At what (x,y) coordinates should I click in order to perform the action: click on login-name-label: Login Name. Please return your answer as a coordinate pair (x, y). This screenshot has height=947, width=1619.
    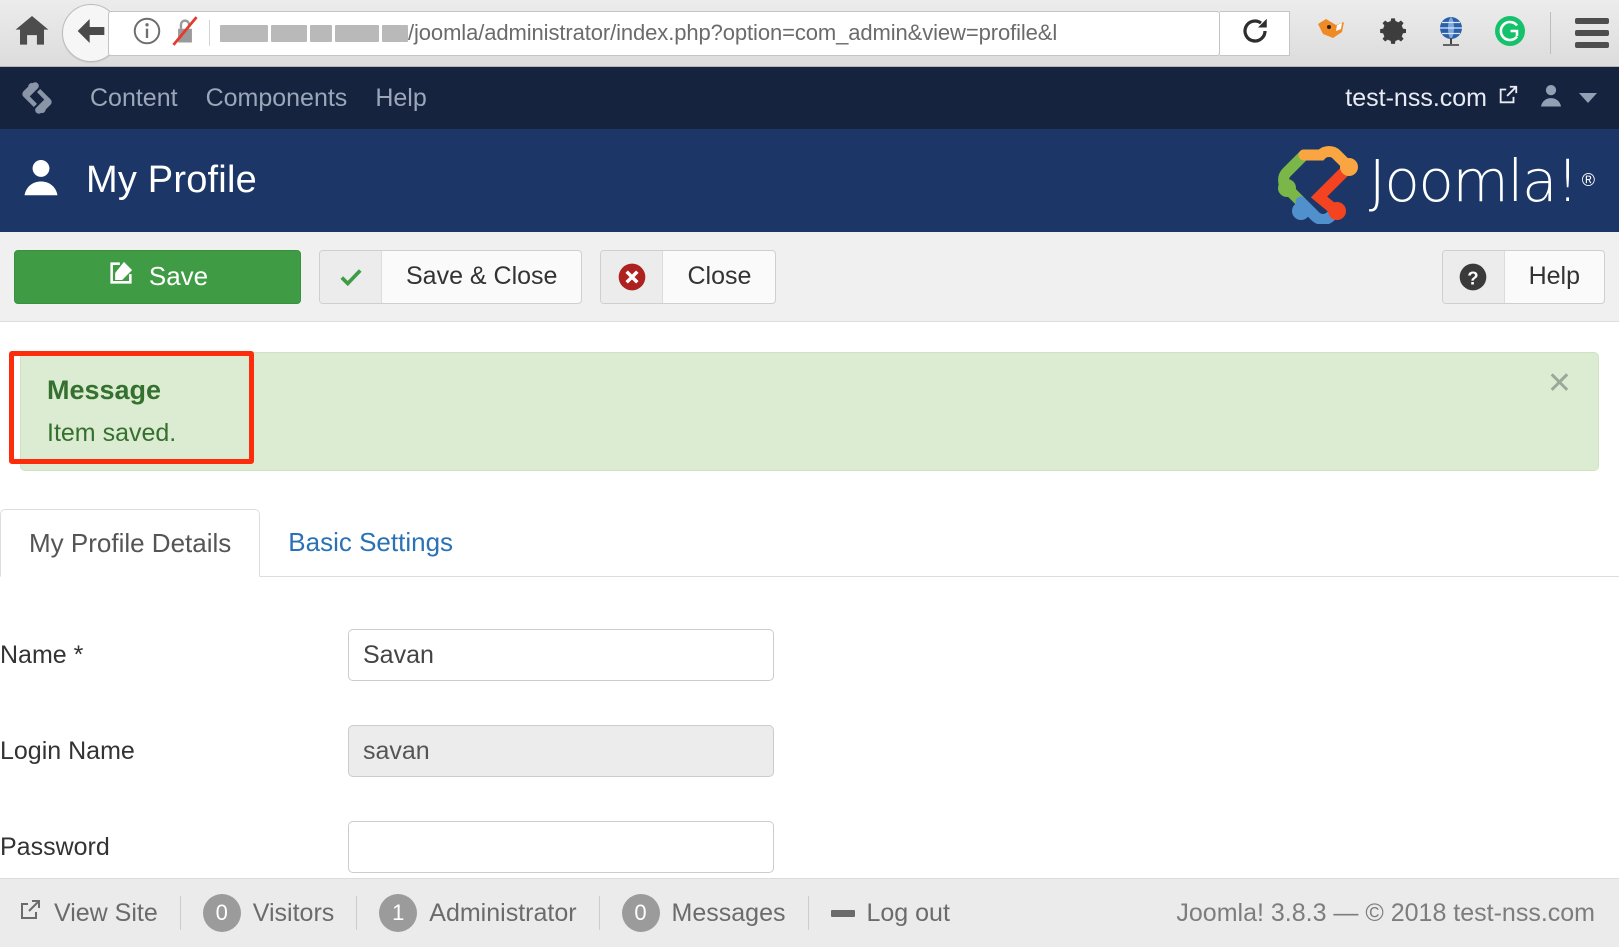
    Looking at the image, I should click on (67, 750).